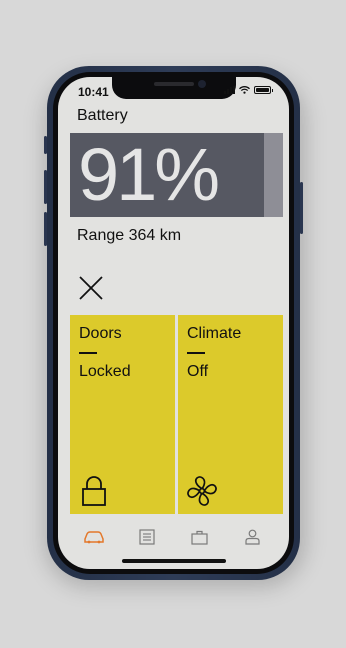  Describe the element at coordinates (93, 92) in the screenshot. I see `status-time: 10:41` at that location.